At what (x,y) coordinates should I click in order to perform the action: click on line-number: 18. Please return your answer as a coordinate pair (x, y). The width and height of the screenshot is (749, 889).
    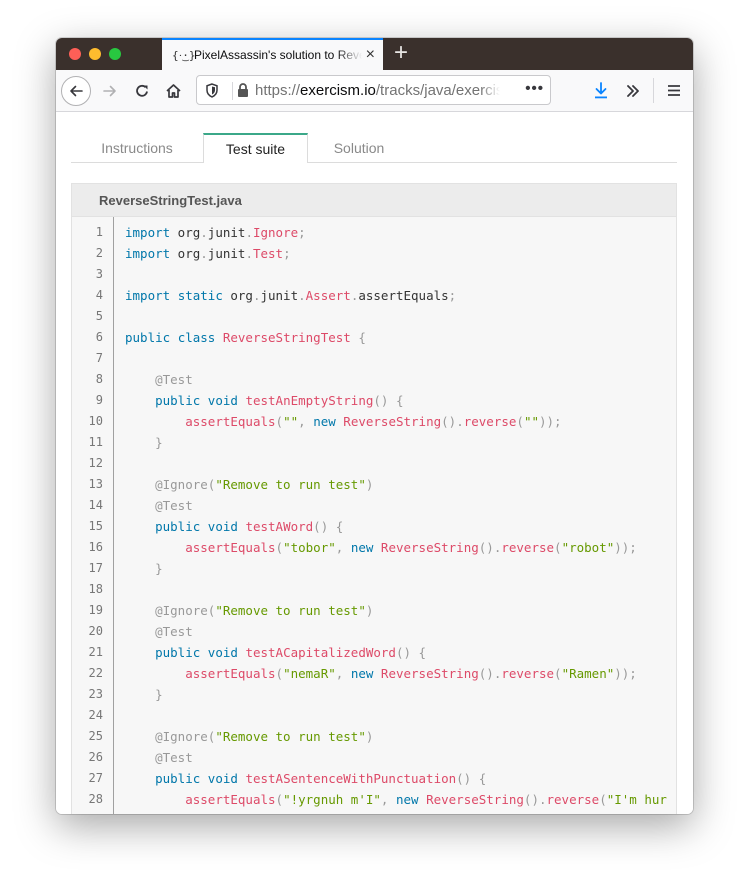
    Looking at the image, I should click on (95, 589).